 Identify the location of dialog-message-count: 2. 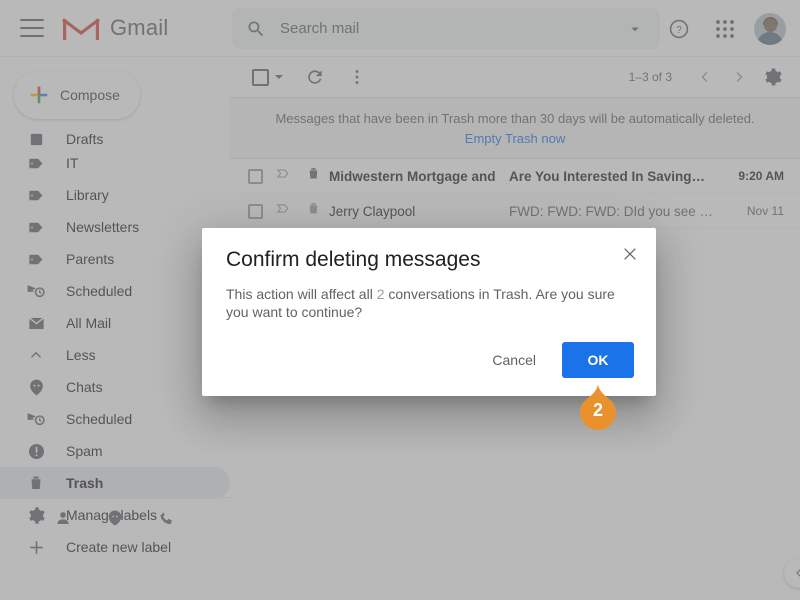
(380, 294).